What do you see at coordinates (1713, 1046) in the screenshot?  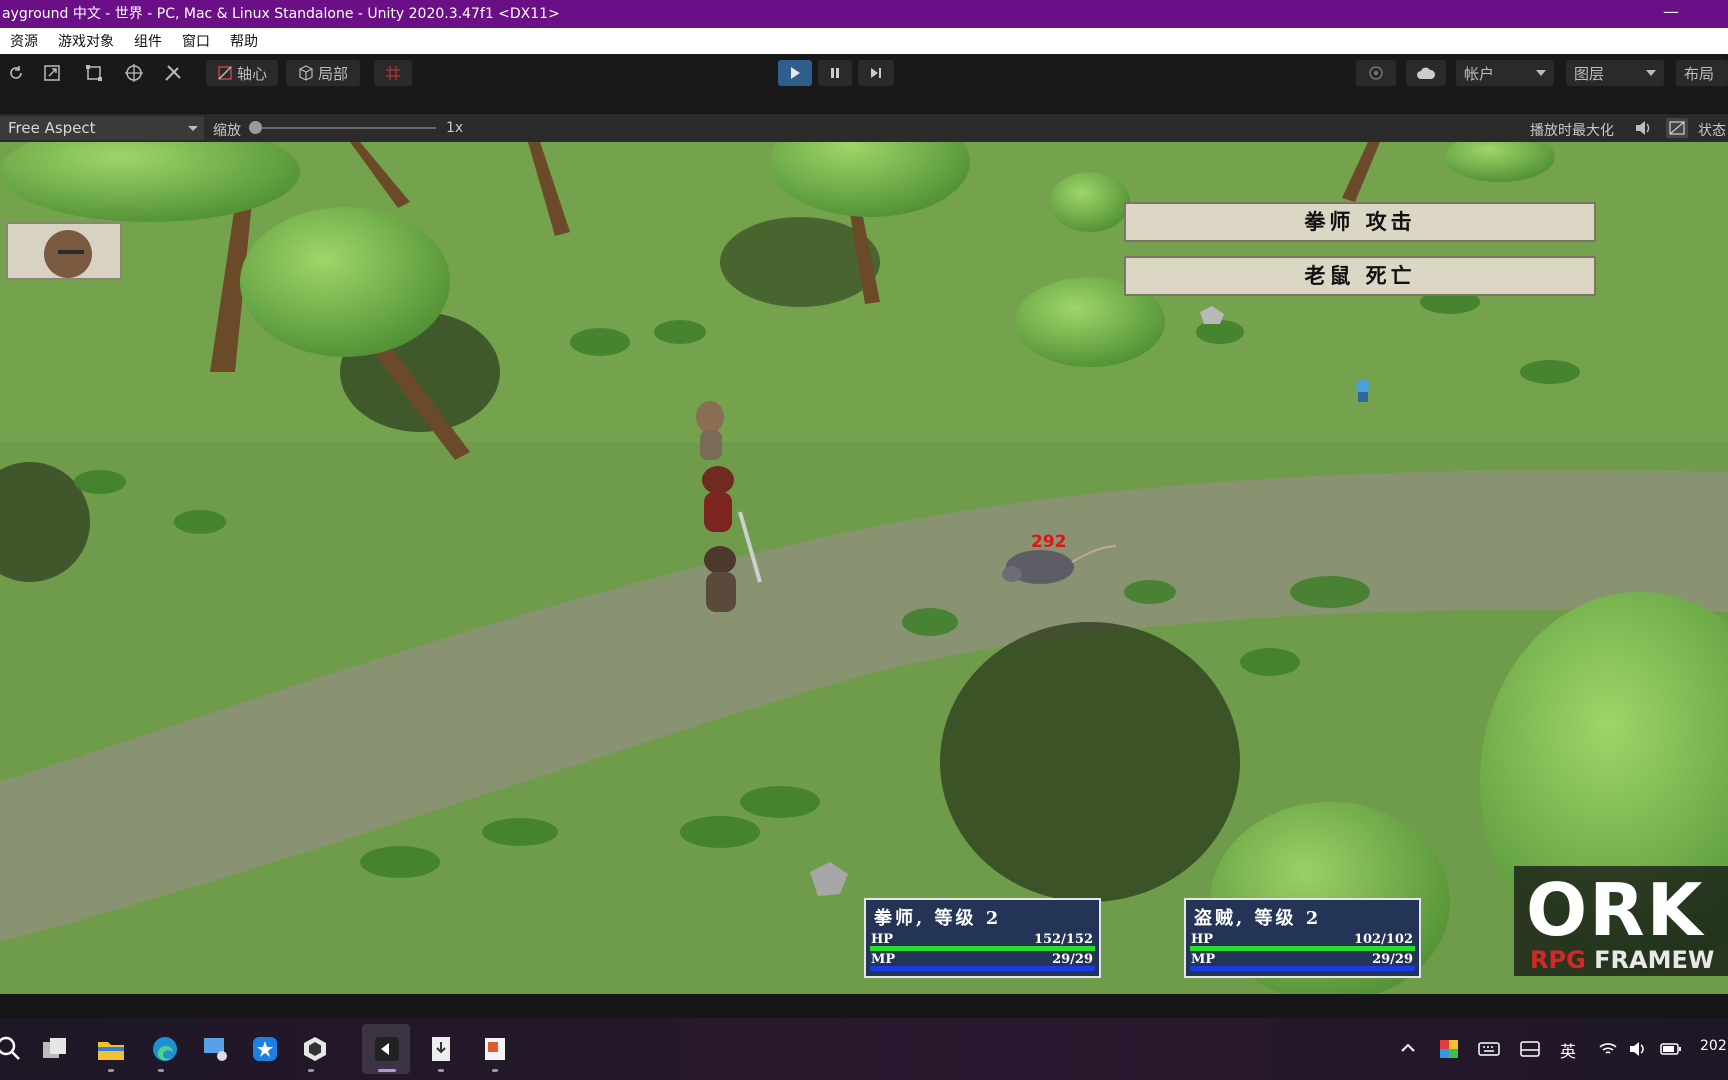 I see `system-clock: 202` at bounding box center [1713, 1046].